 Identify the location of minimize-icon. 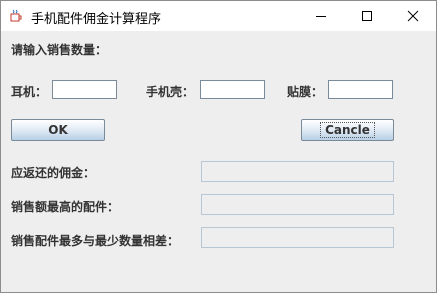
(321, 16).